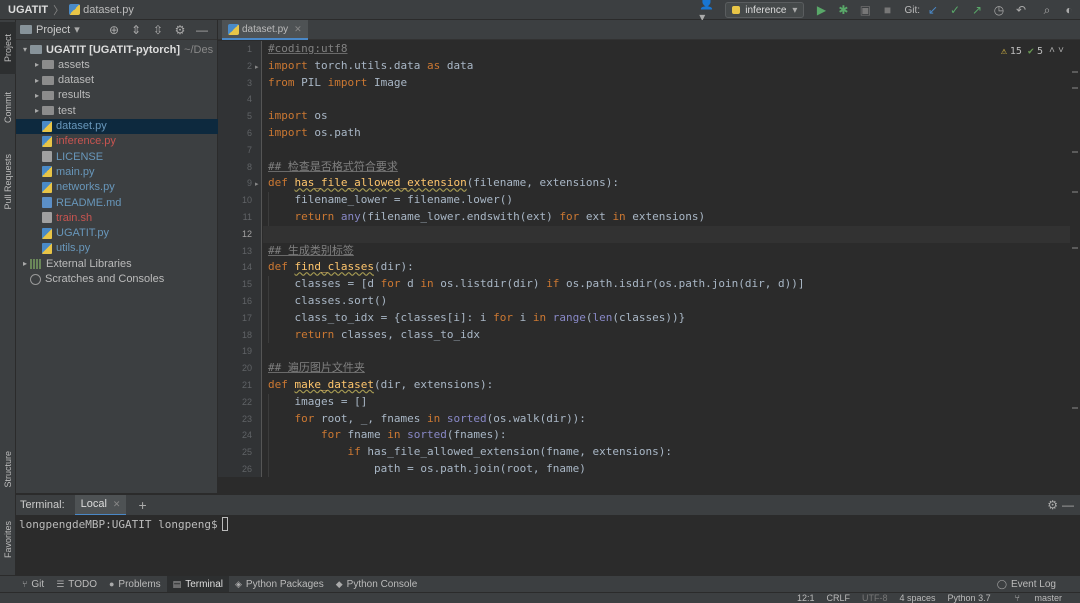 The width and height of the screenshot is (1080, 603). I want to click on line-separator: CRLF, so click(839, 598).